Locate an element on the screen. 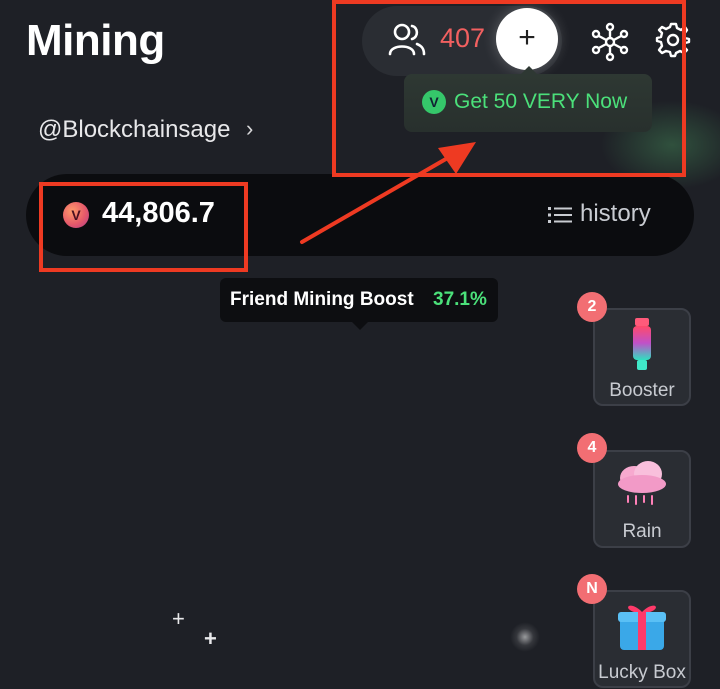 Image resolution: width=720 pixels, height=689 pixels. boost-tooltip-pointer is located at coordinates (360, 325).